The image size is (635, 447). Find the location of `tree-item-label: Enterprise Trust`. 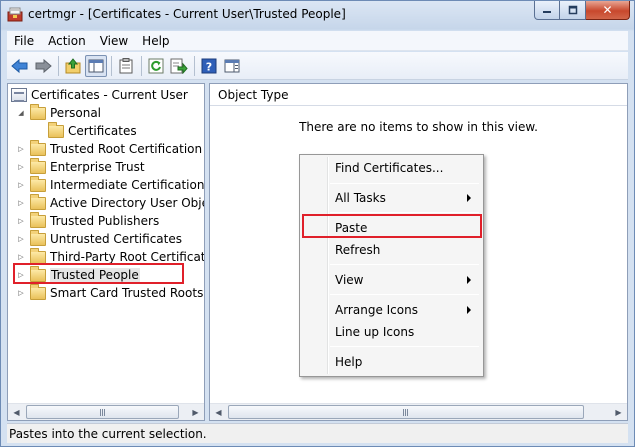

tree-item-label: Enterprise Trust is located at coordinates (97, 167).